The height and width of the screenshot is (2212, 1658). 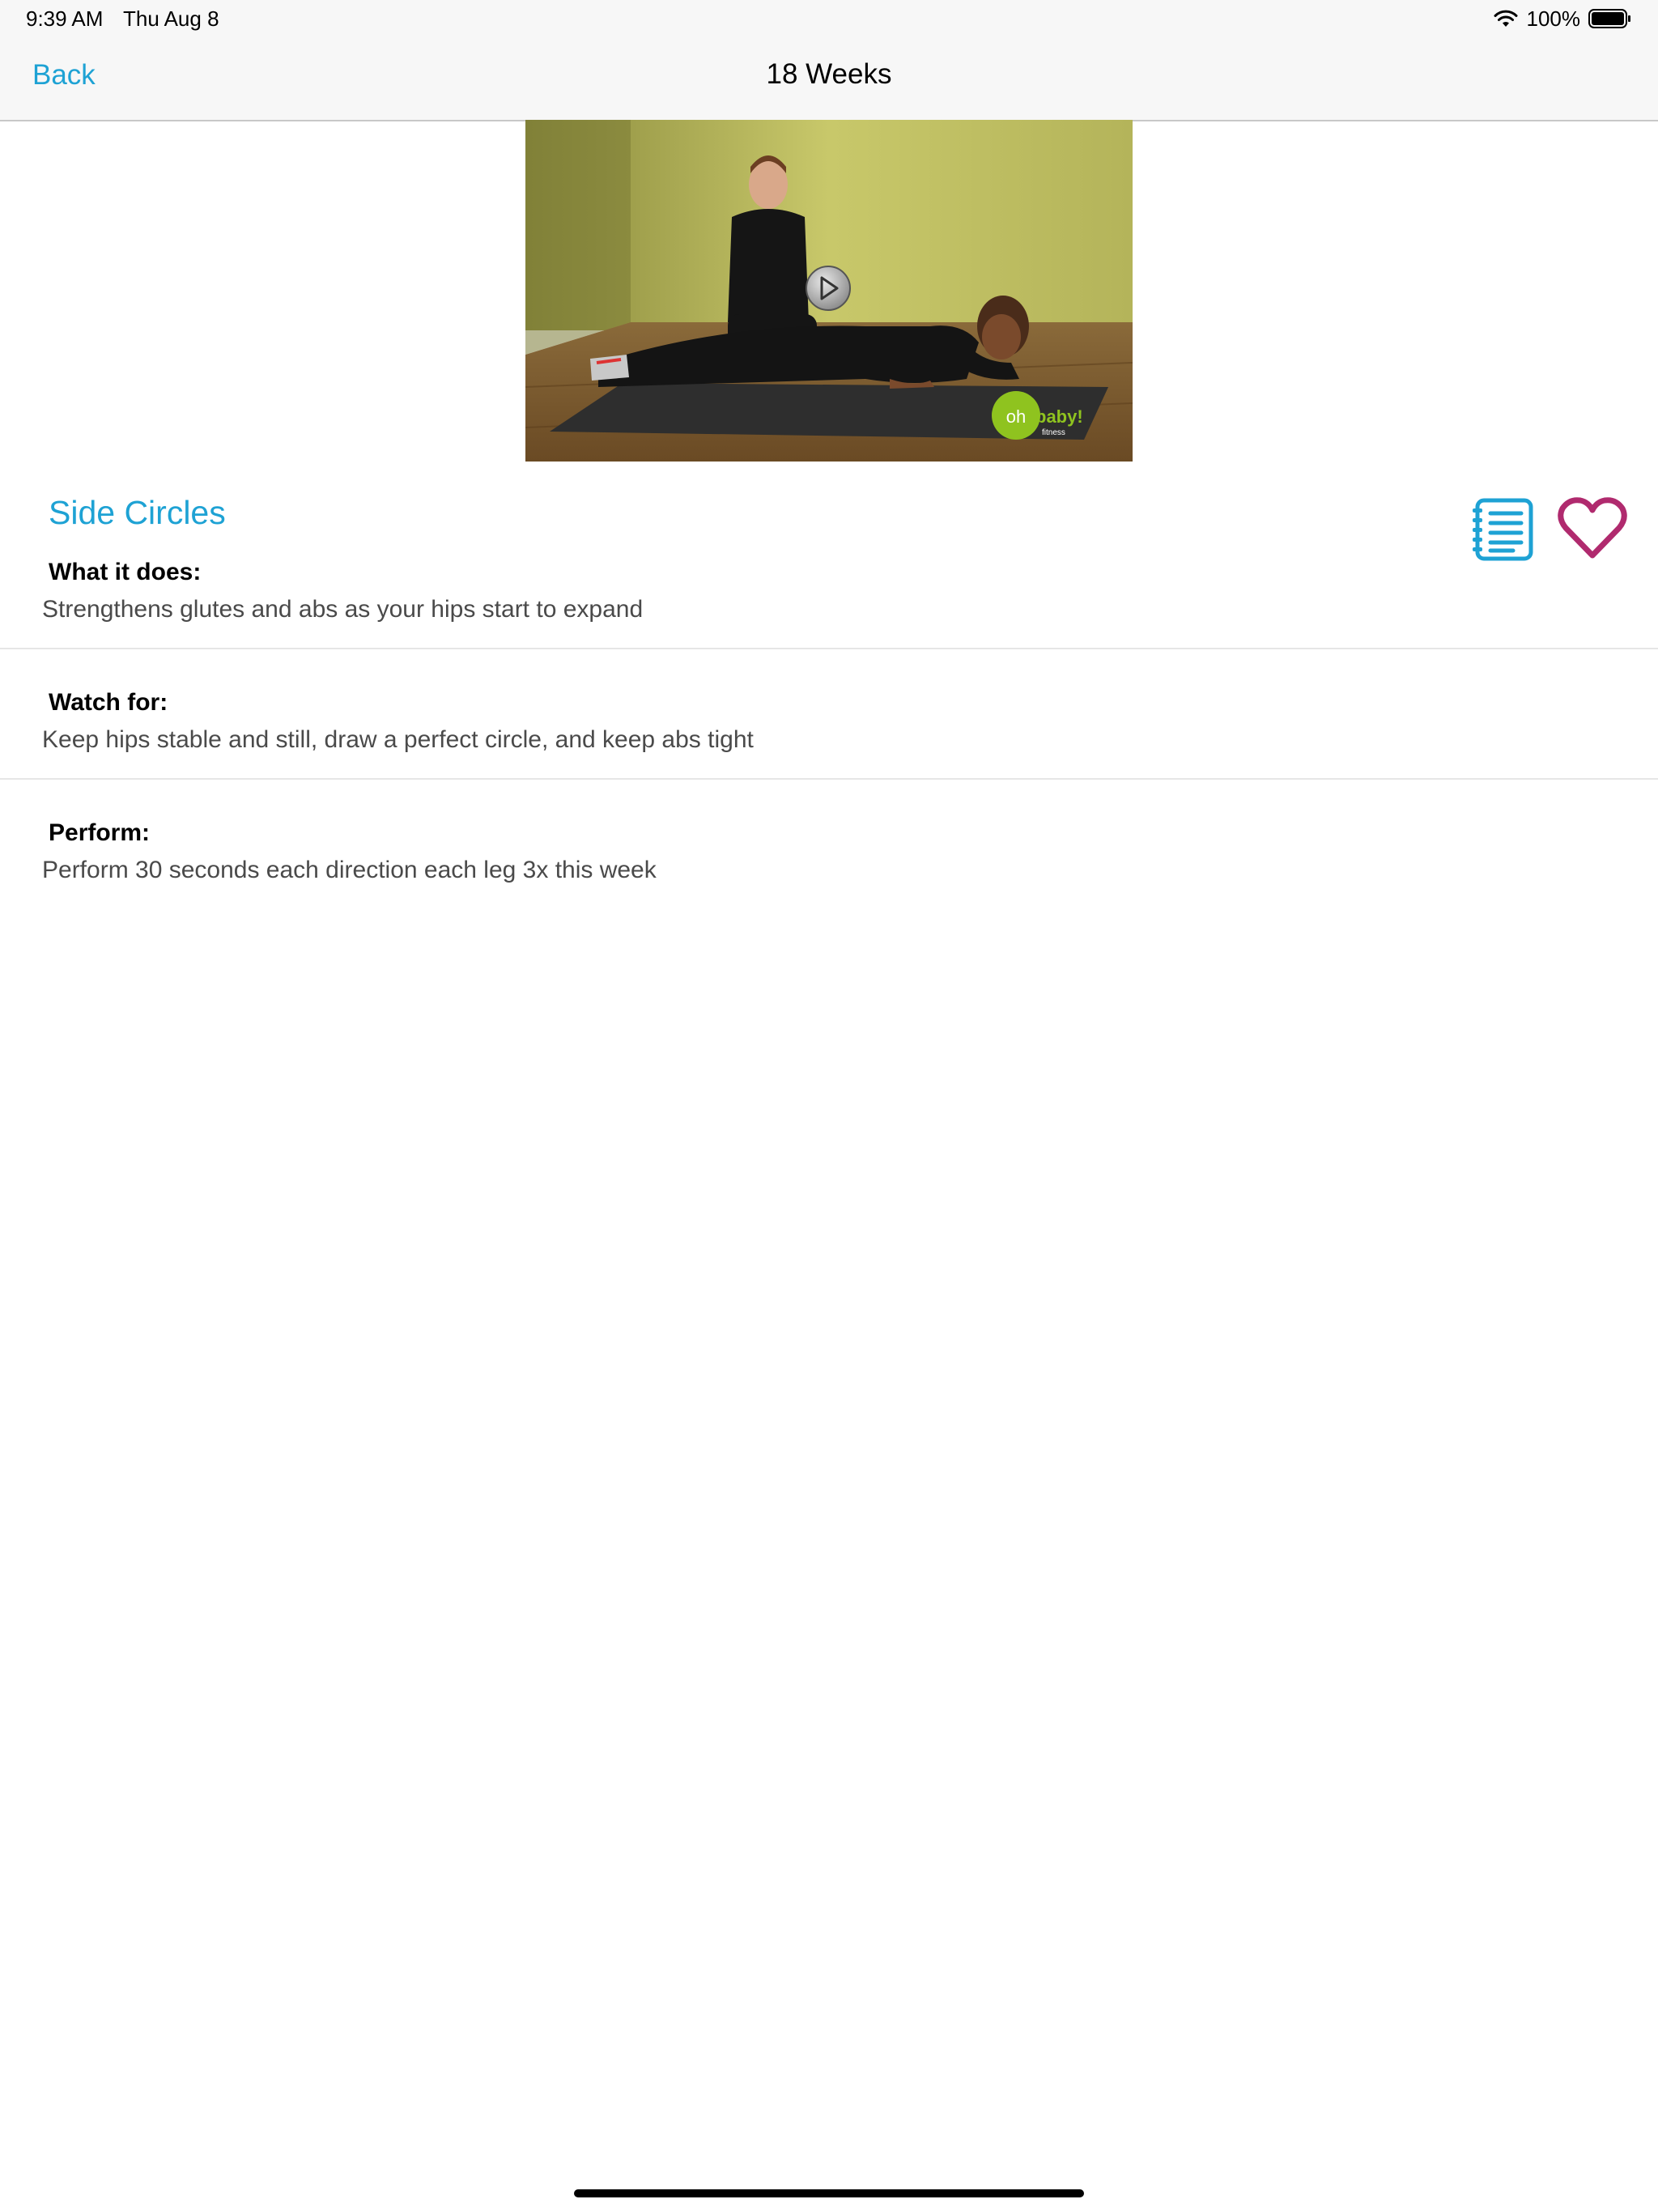 I want to click on logo-text-fitness: fitness, so click(x=1053, y=433).